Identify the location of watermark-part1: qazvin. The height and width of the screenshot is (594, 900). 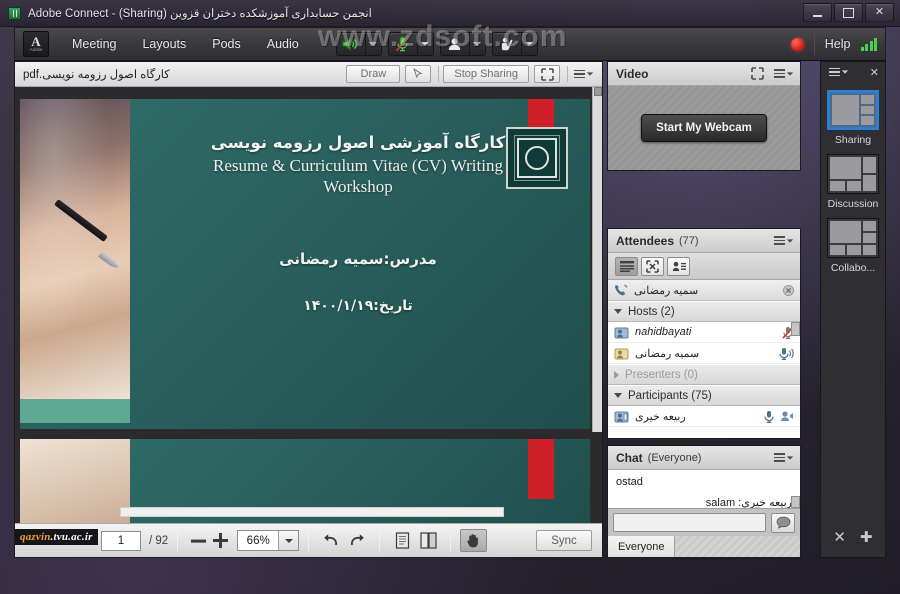
(35, 537).